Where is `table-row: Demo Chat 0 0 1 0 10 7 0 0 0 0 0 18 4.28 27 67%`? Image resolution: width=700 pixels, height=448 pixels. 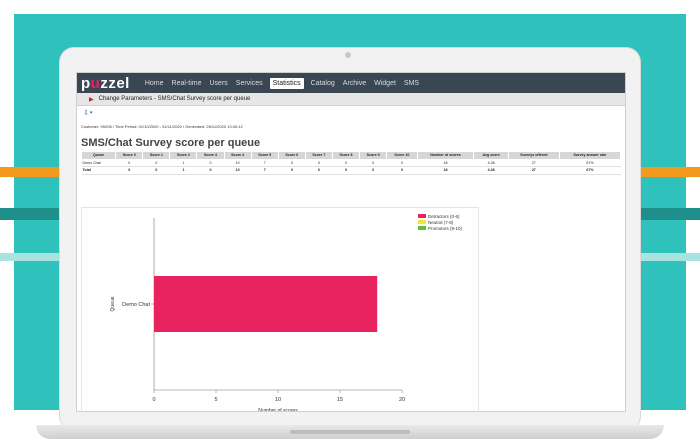 table-row: Demo Chat 0 0 1 0 10 7 0 0 0 0 0 18 4.28 27 67% is located at coordinates (351, 163).